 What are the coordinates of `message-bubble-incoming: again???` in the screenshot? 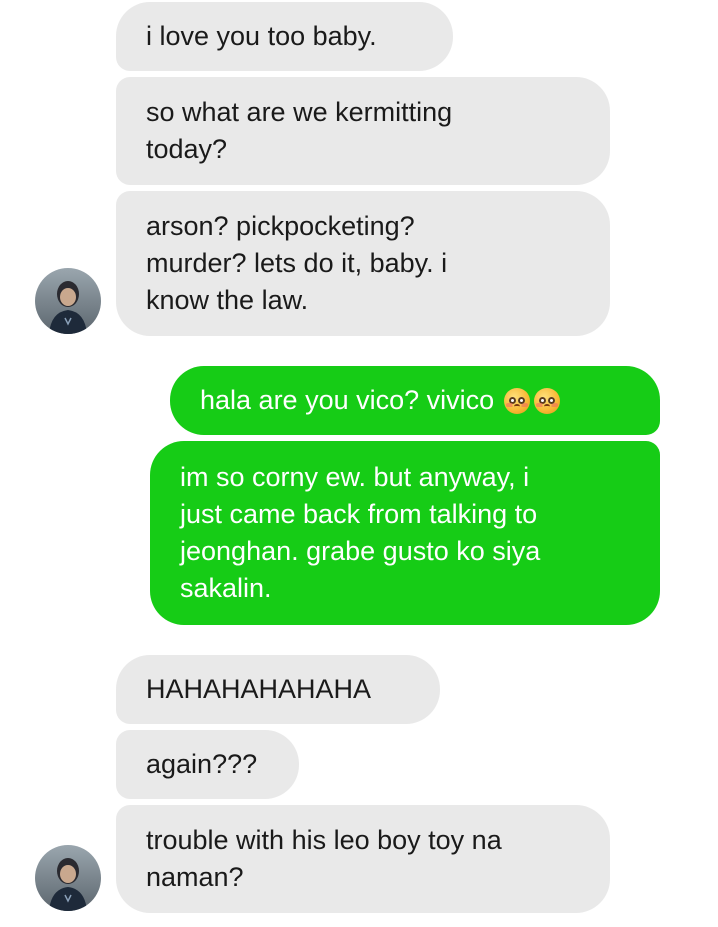 It's located at (207, 764).